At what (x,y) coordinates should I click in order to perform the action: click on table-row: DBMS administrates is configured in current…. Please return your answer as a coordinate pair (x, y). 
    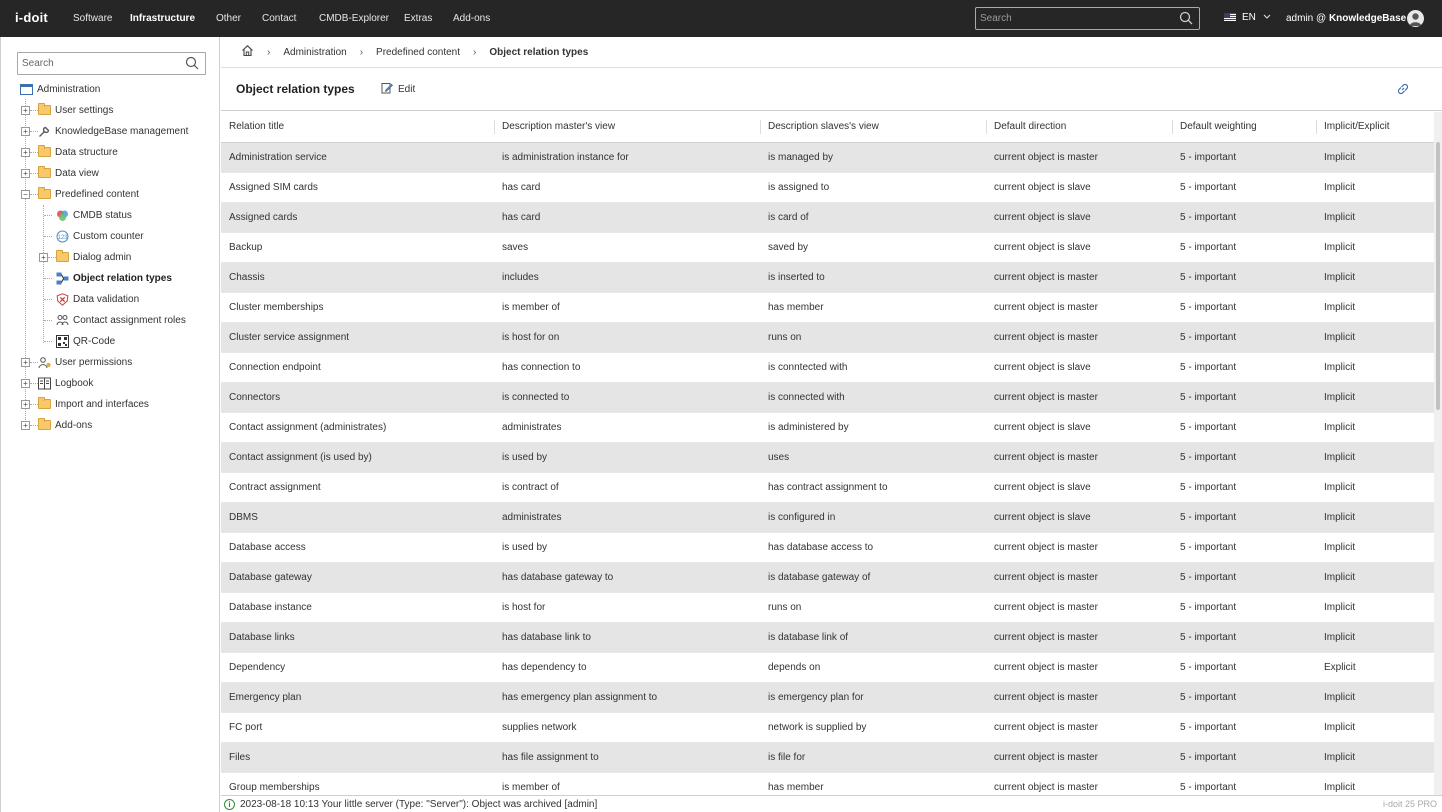
    Looking at the image, I should click on (827, 517).